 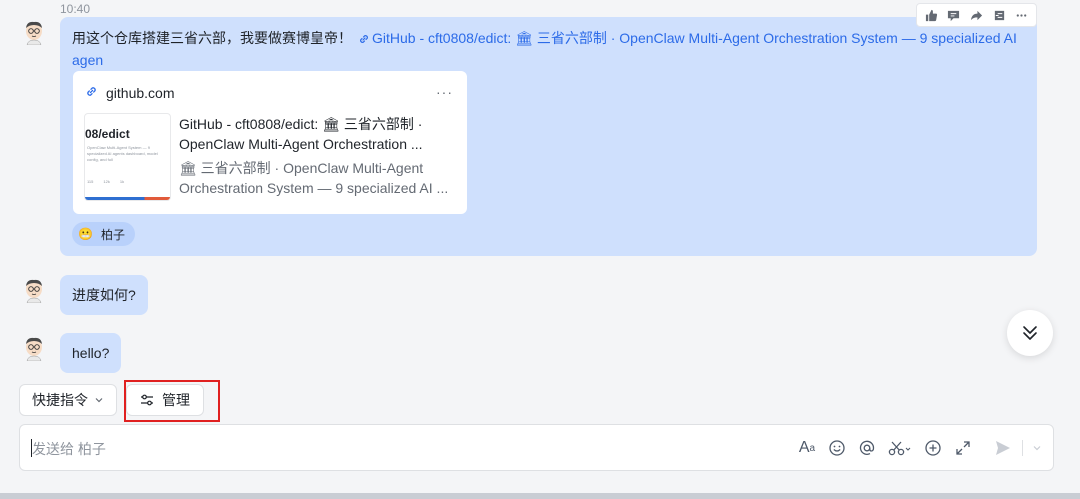 What do you see at coordinates (1003, 448) in the screenshot?
I see `send-icon` at bounding box center [1003, 448].